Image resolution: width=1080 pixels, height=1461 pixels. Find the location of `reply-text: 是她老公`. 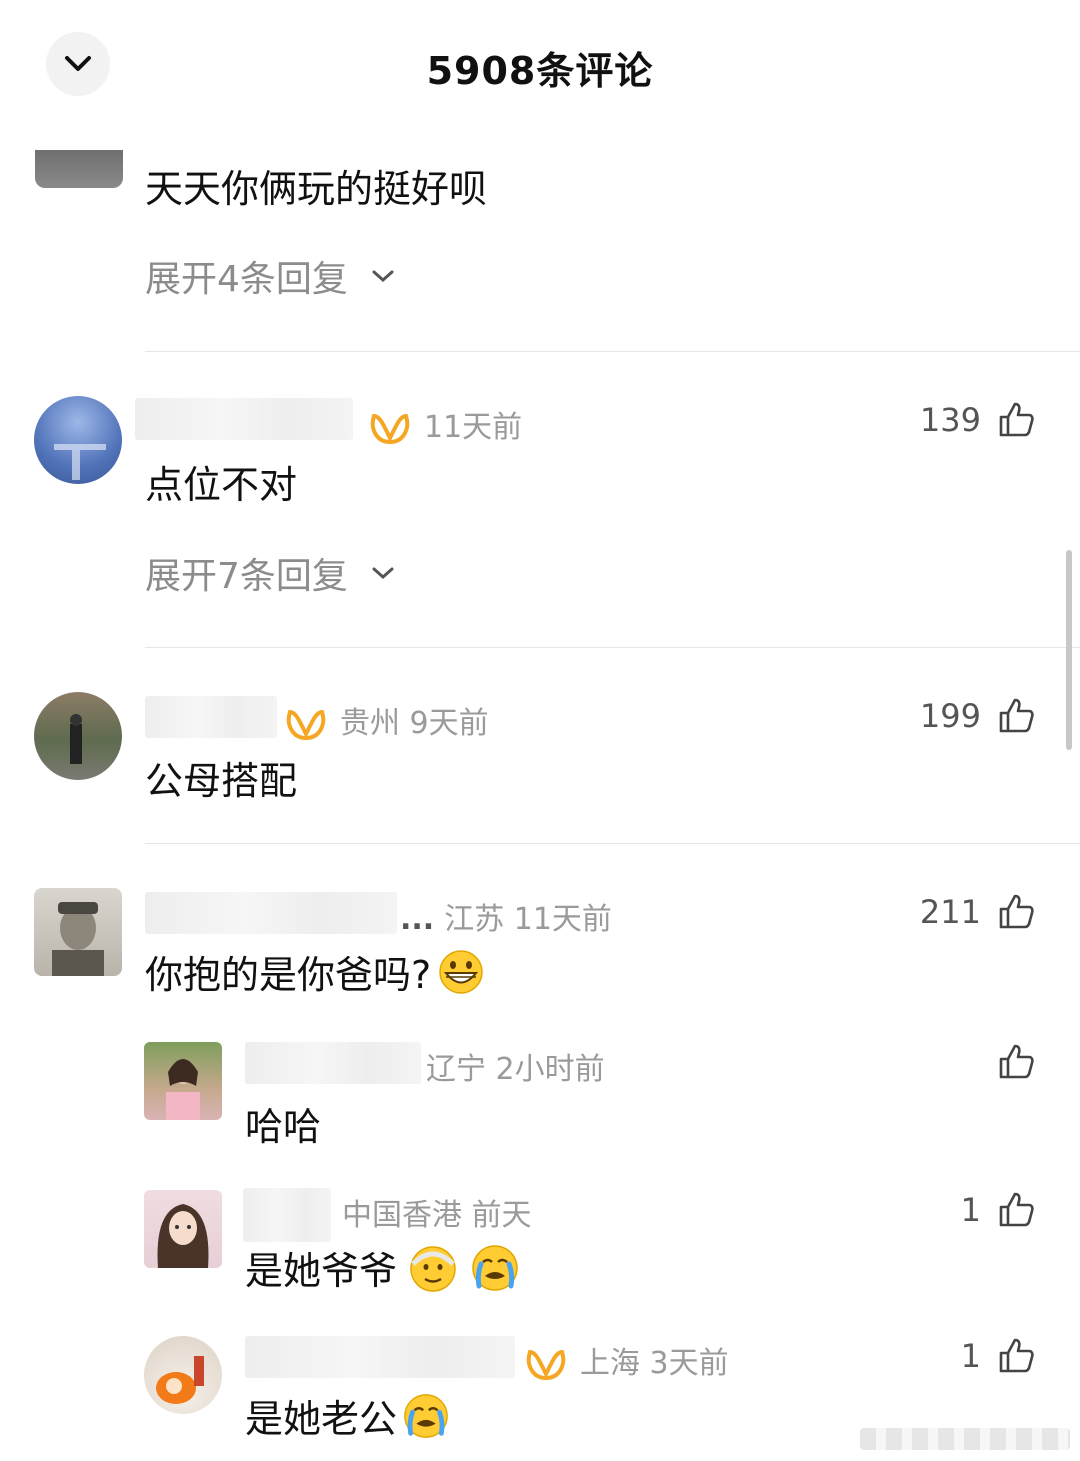

reply-text: 是她老公 is located at coordinates (348, 1415).